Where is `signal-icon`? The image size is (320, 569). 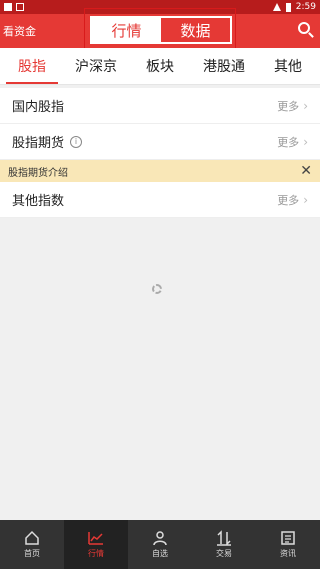
signal-icon is located at coordinates (276, 7).